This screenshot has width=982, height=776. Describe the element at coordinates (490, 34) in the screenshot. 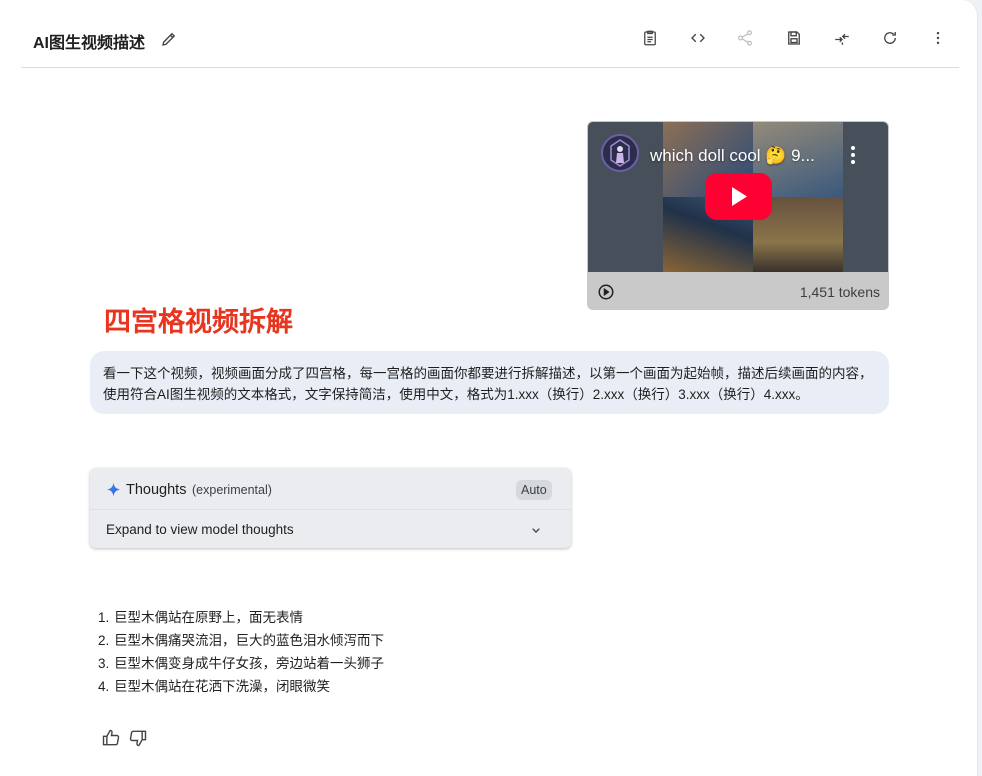

I see `header-bar: AI图生视频描述` at that location.